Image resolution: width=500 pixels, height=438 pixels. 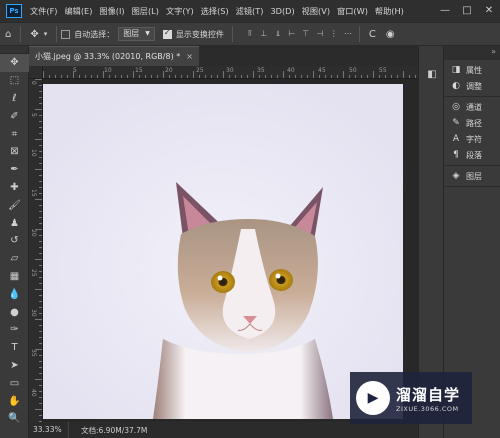 I want to click on eraser-tool-icon: ▱, so click(x=14, y=259).